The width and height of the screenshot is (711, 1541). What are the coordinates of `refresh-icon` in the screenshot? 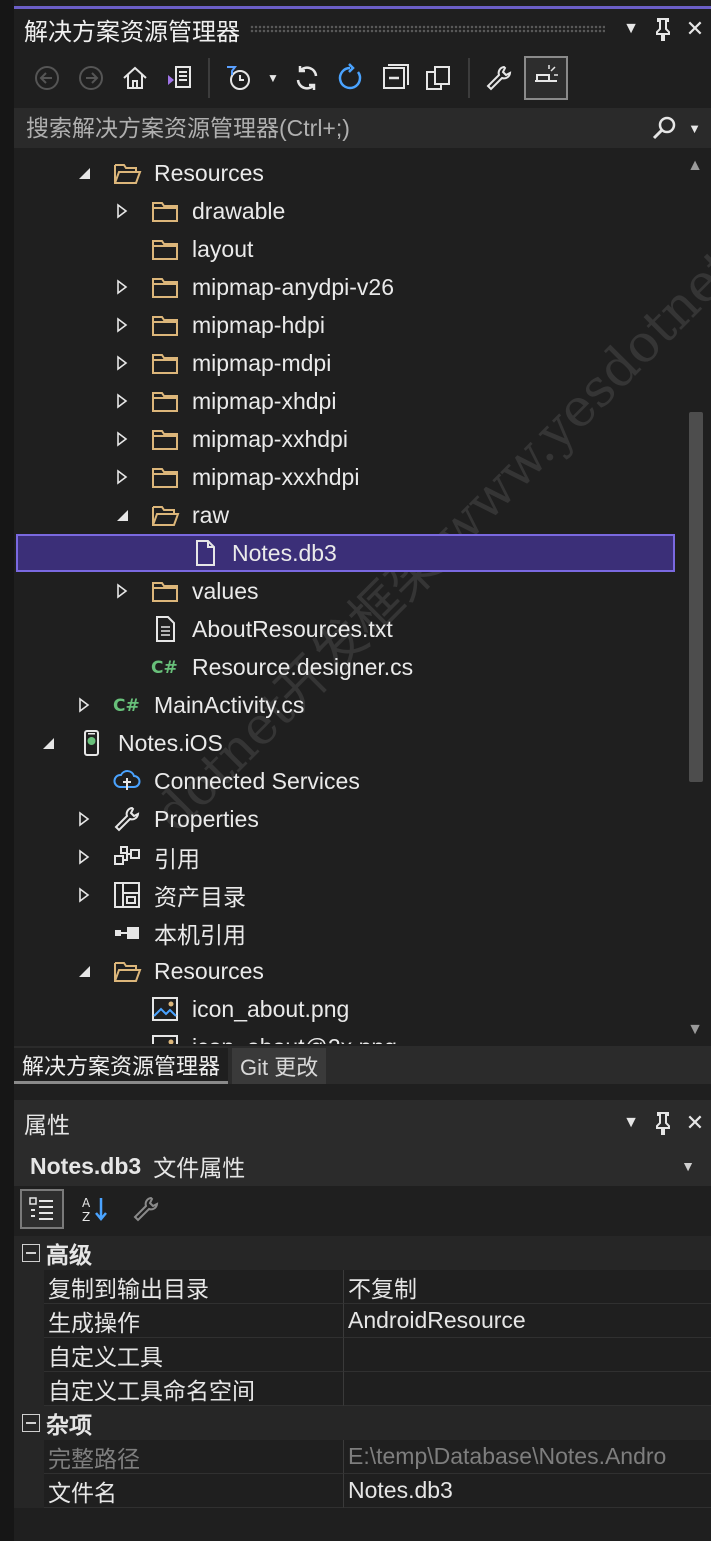 It's located at (351, 78).